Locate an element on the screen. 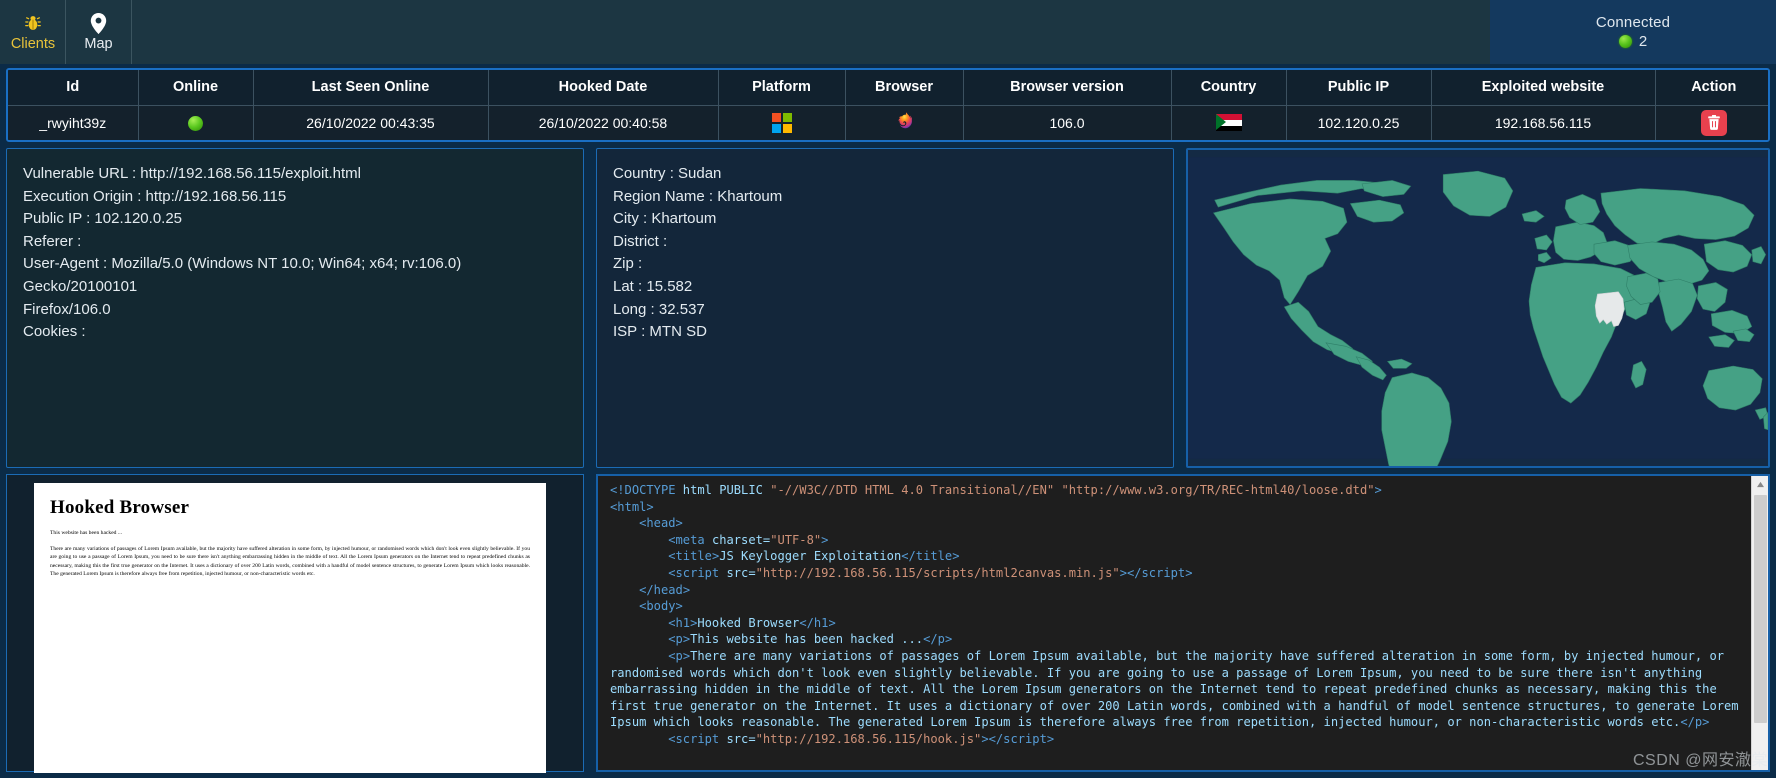  nav-items: Clients Map is located at coordinates (66, 32).